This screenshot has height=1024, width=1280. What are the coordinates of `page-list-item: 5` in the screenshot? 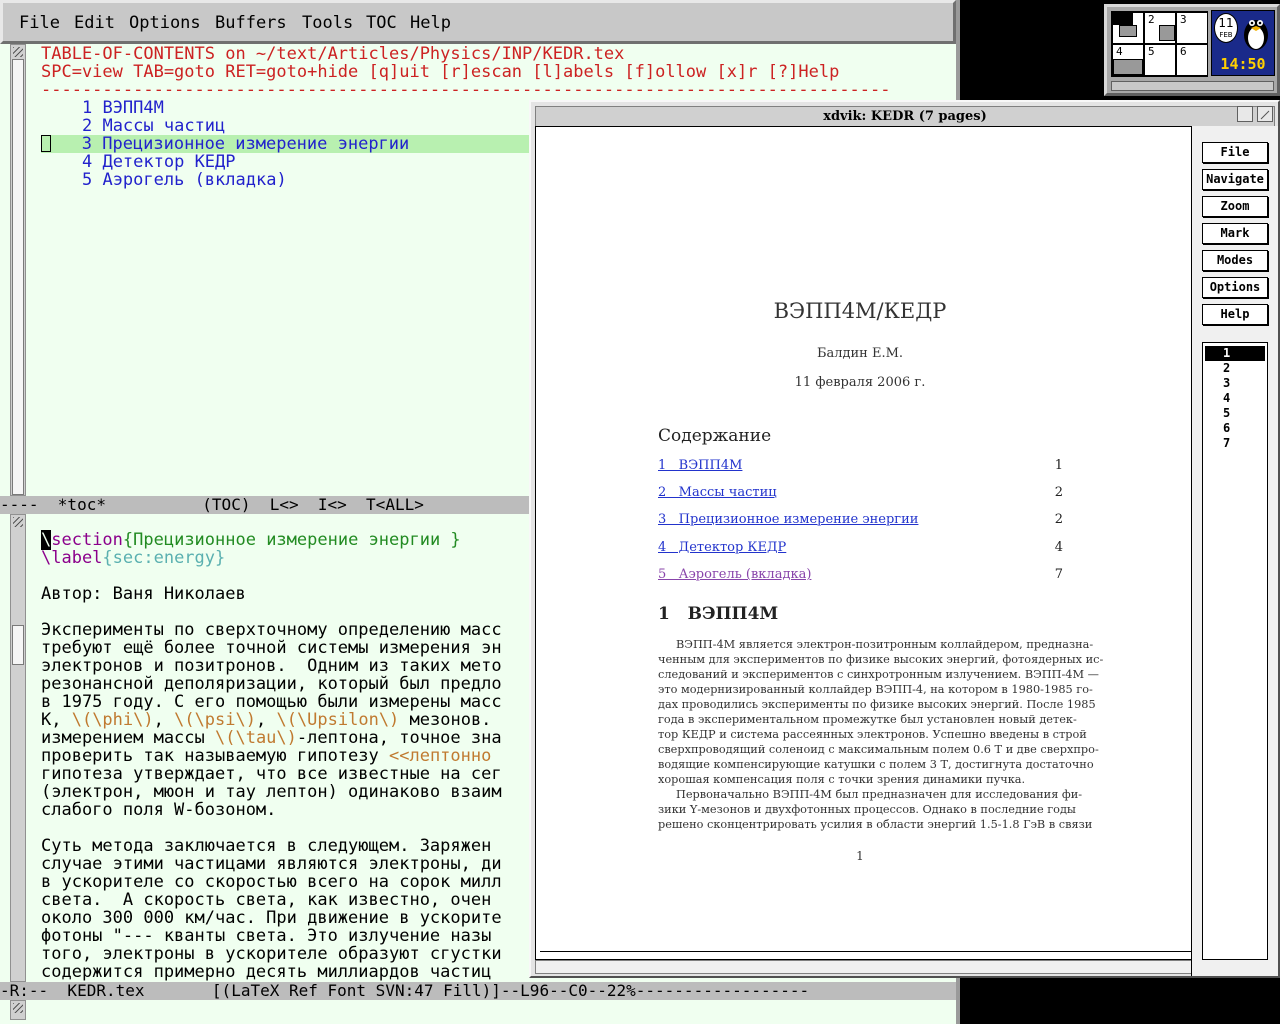 It's located at (1235, 413).